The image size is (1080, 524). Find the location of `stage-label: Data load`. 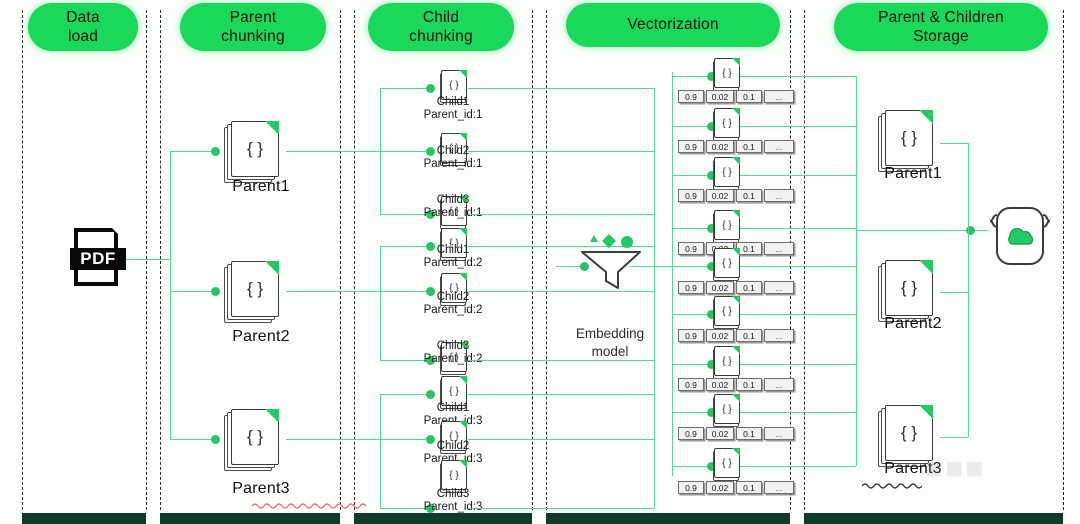

stage-label: Data load is located at coordinates (83, 26).